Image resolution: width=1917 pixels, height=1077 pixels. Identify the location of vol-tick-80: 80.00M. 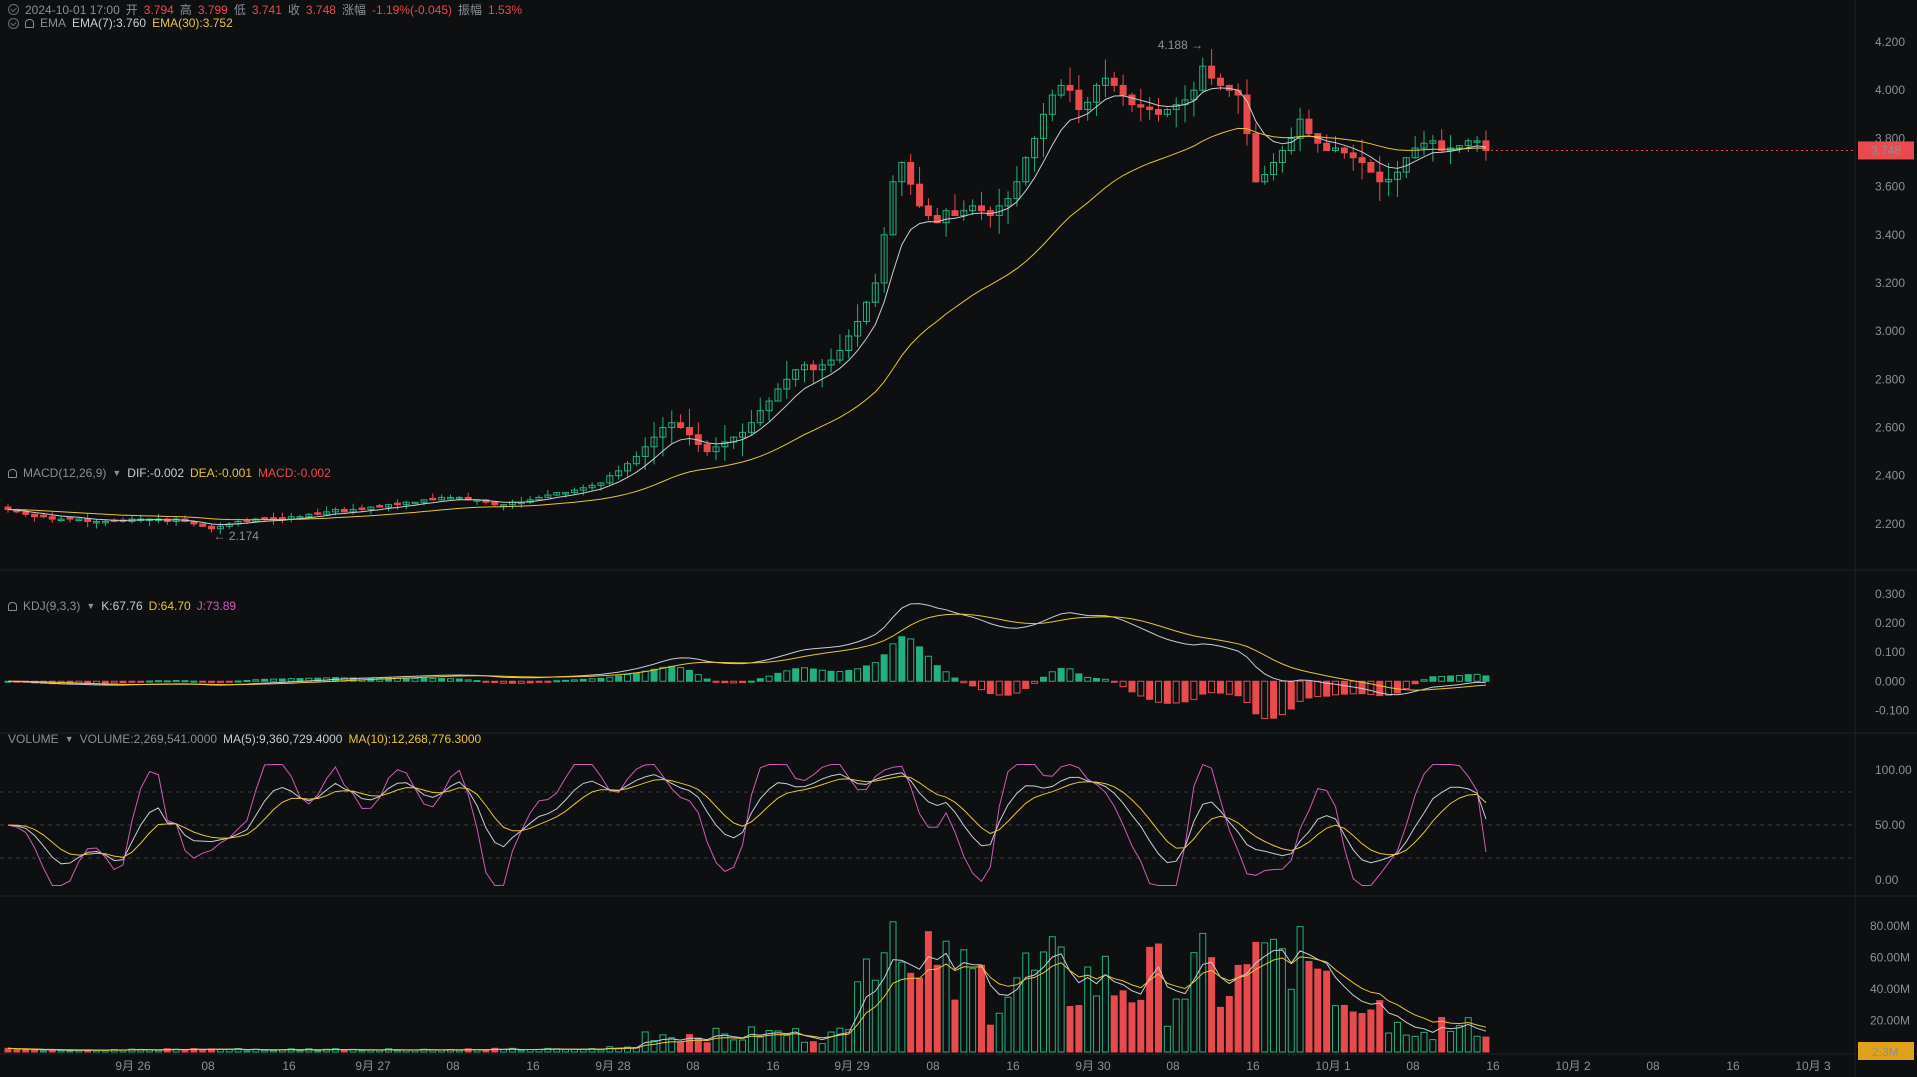
(1890, 926).